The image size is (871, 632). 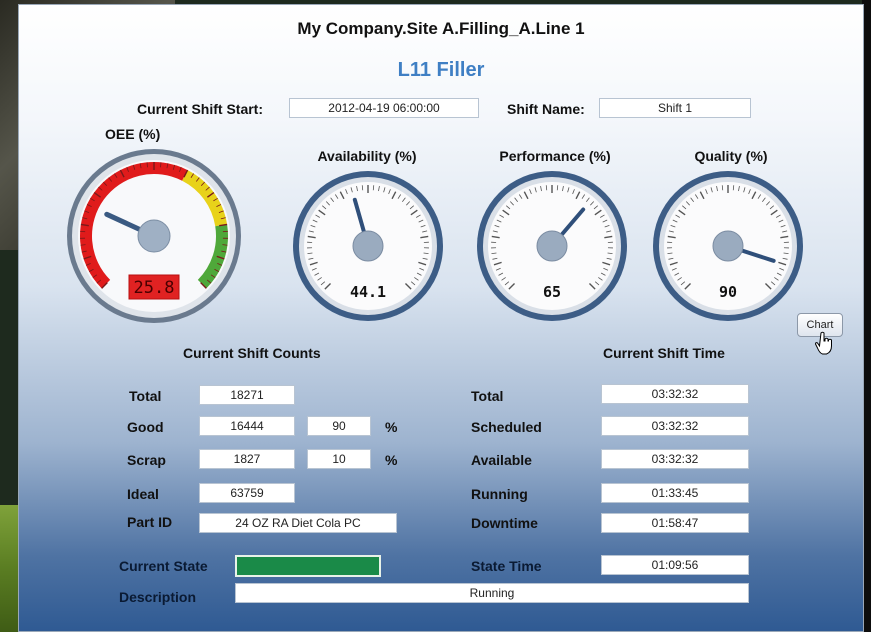 I want to click on availability-hub, so click(x=368, y=246).